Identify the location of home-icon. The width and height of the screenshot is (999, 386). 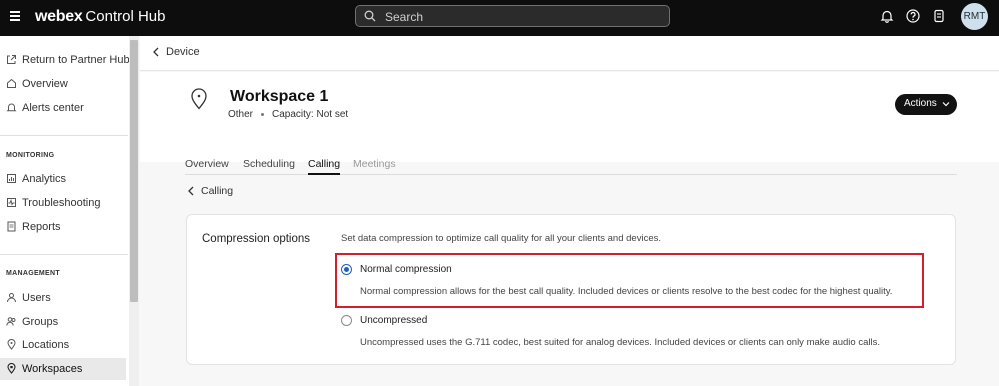
(11, 83).